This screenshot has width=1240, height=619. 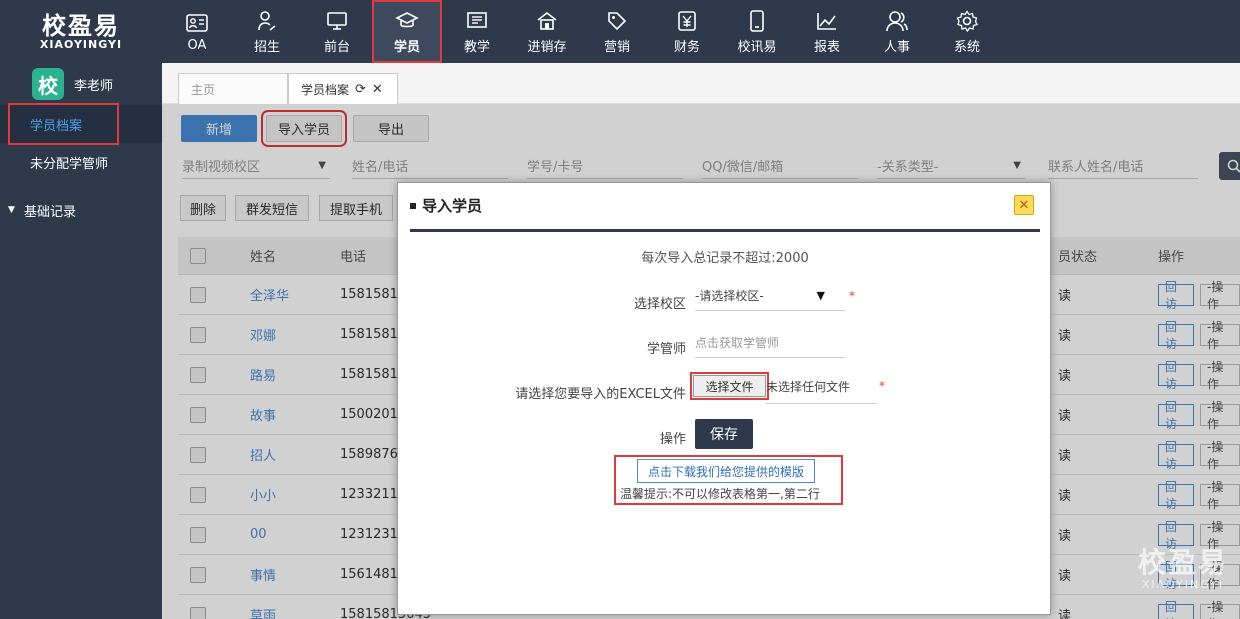 I want to click on nav-label: 系统, so click(x=966, y=47).